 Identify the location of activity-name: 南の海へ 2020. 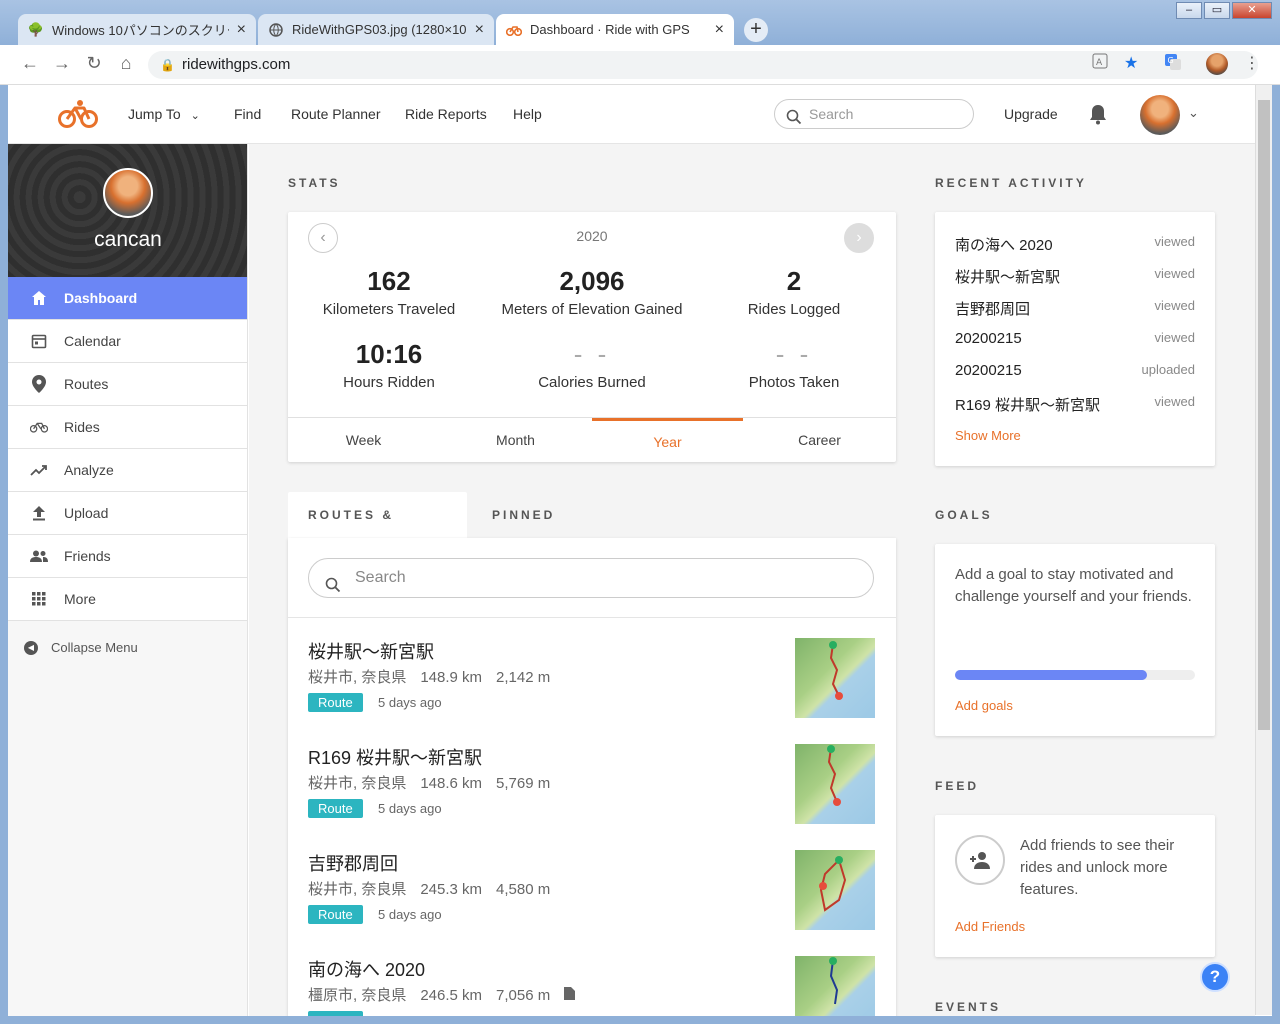
(1004, 245).